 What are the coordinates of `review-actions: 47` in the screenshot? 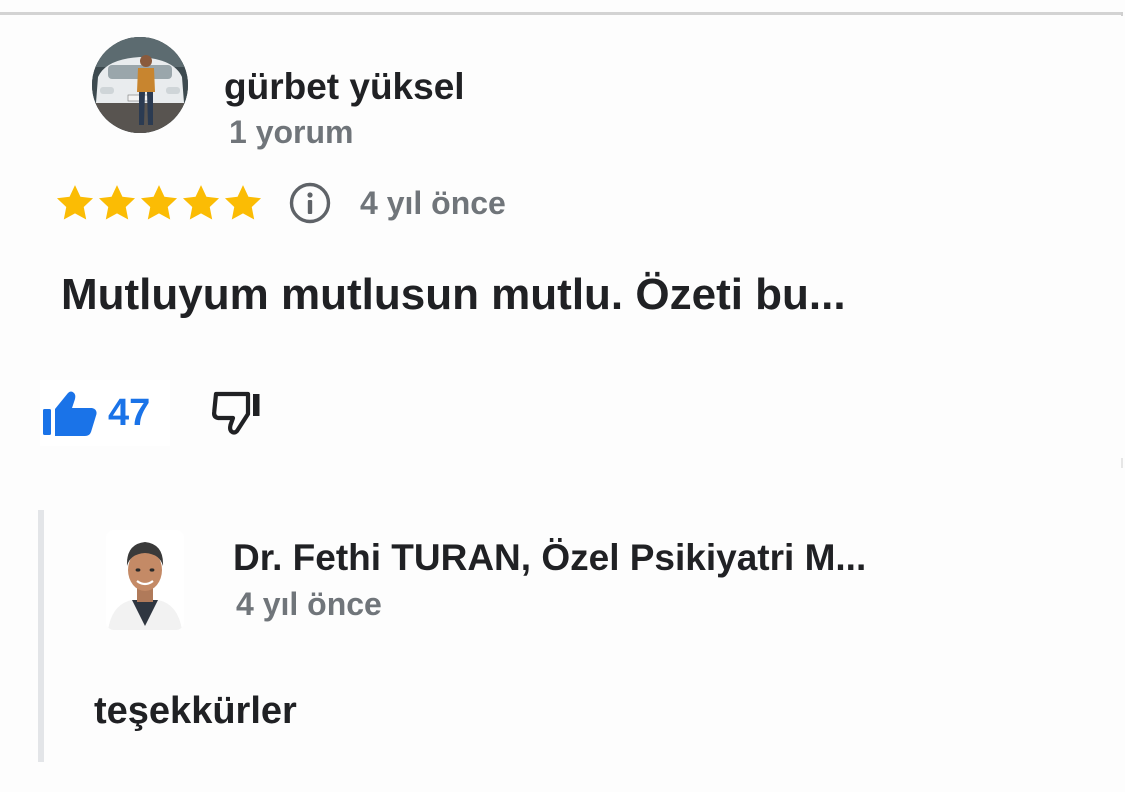 It's located at (153, 413).